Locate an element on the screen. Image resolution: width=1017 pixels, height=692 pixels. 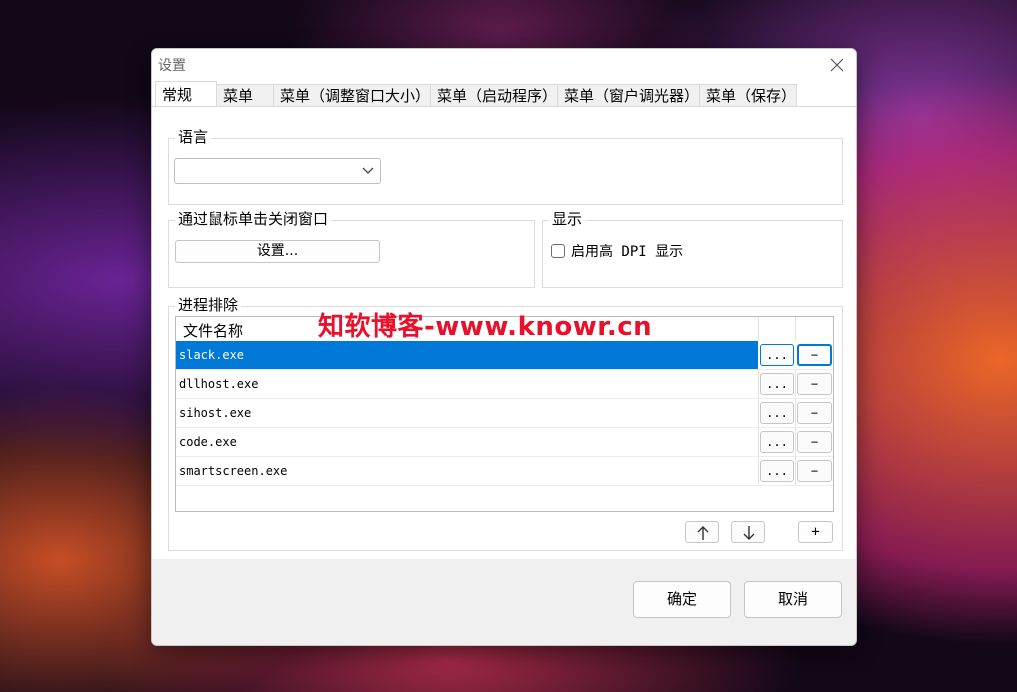
display-group-label: 显示 is located at coordinates (567, 219).